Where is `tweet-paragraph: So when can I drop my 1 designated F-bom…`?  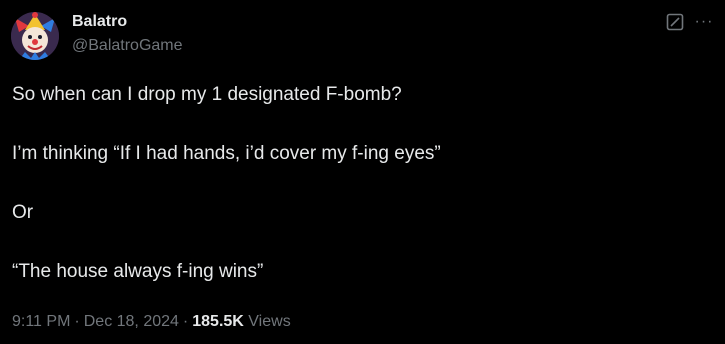
tweet-paragraph: So when can I drop my 1 designated F-bom… is located at coordinates (207, 94).